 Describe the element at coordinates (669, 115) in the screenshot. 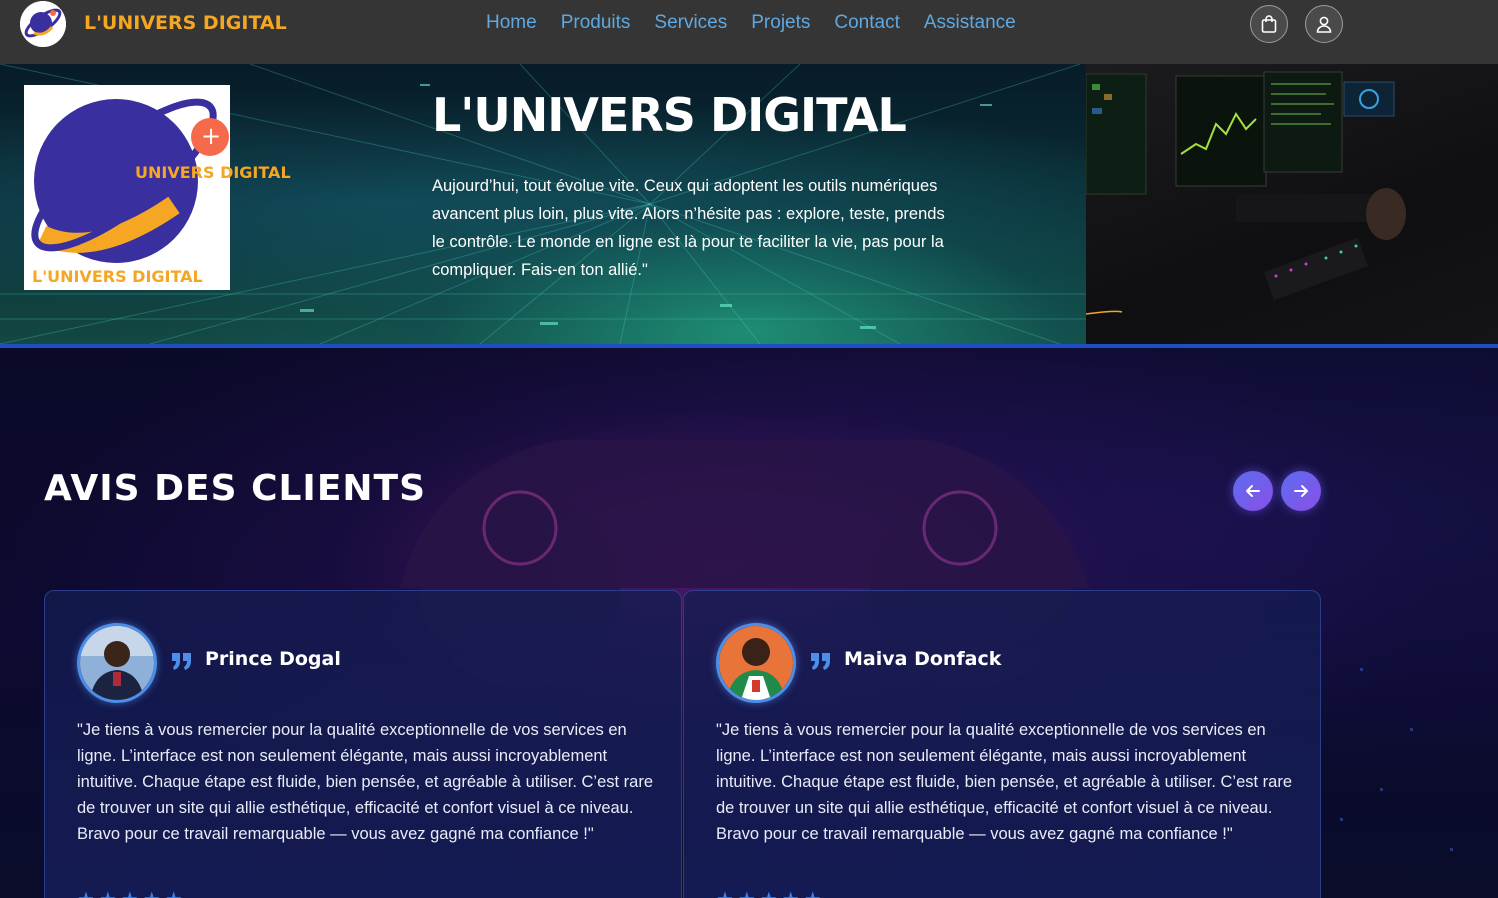

I see `hero-title: L'UNIVERS DIGITAL` at that location.